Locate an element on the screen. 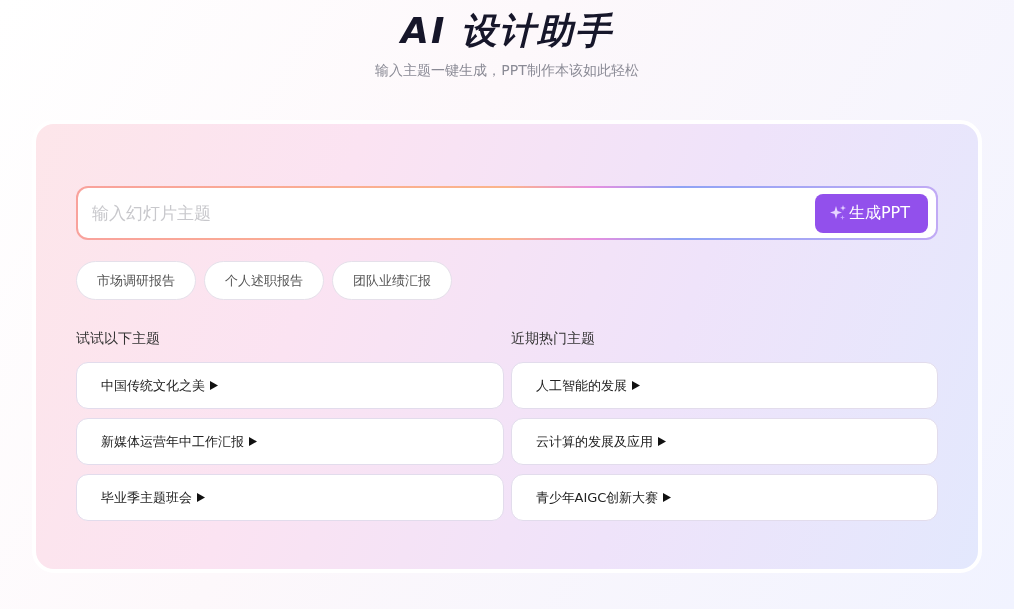 The width and height of the screenshot is (1014, 609). topic-item: 新媒体运营年中工作汇报 is located at coordinates (290, 441).